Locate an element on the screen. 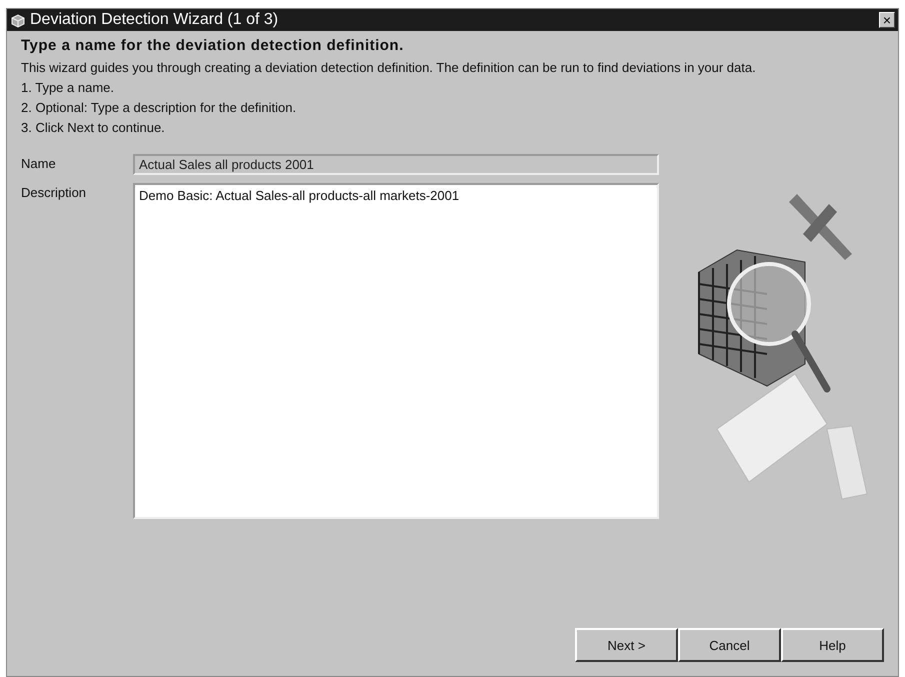  wizard-button: Cancel is located at coordinates (729, 645).